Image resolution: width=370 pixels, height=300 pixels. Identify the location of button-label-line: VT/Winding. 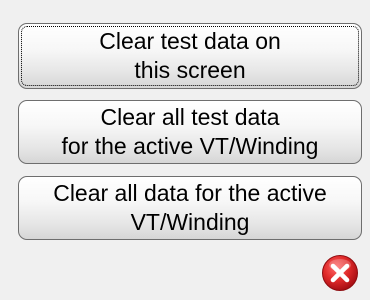
(190, 222).